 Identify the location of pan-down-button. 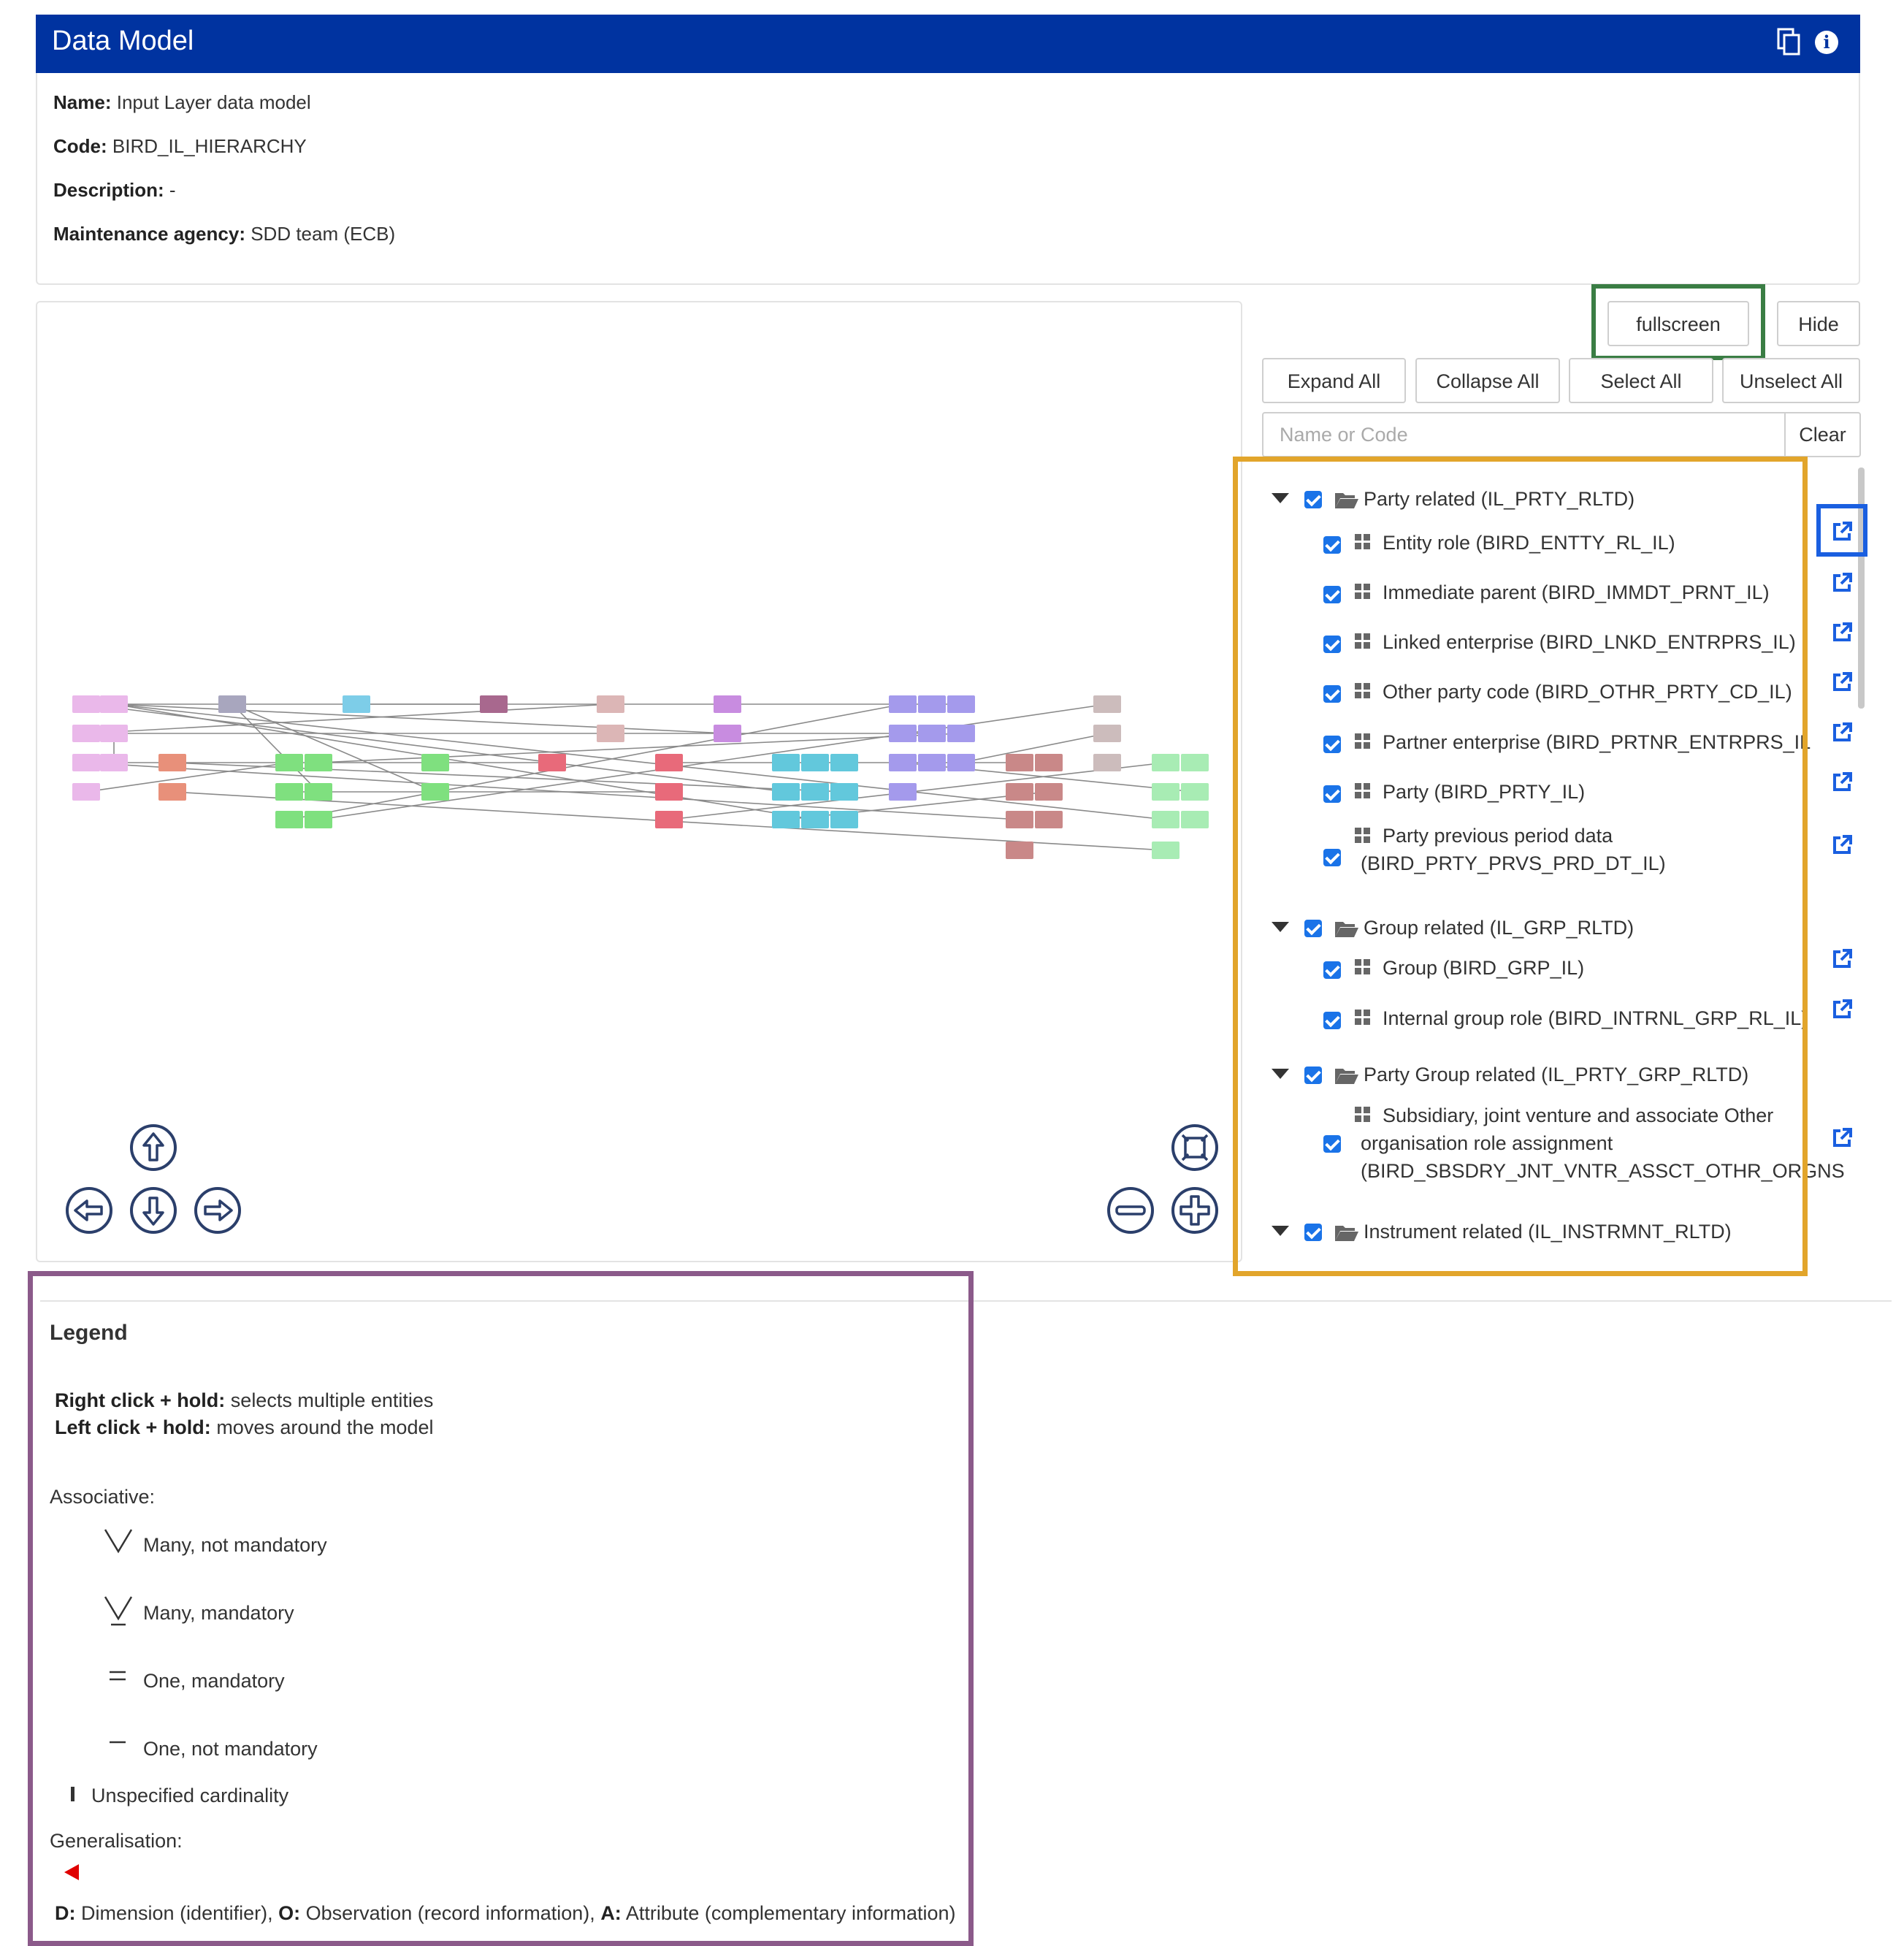
(153, 1210).